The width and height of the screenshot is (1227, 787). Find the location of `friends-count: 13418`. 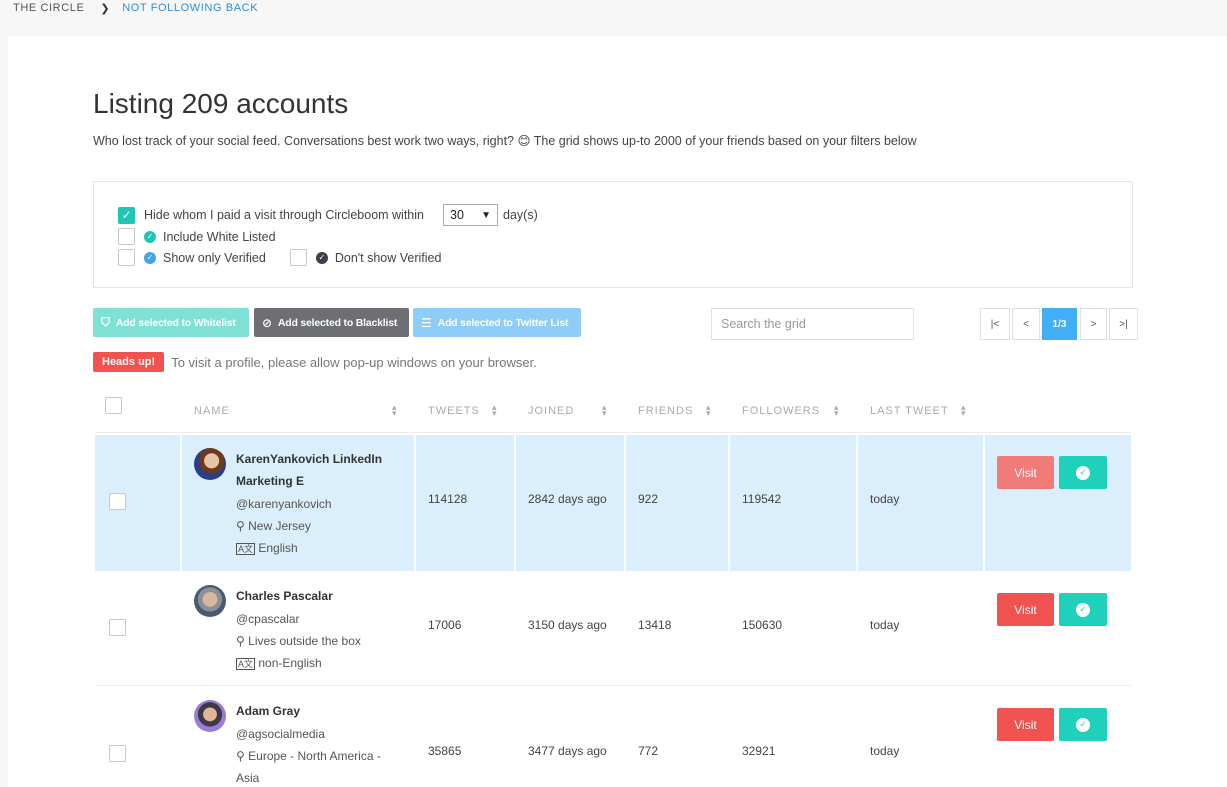

friends-count: 13418 is located at coordinates (655, 625).